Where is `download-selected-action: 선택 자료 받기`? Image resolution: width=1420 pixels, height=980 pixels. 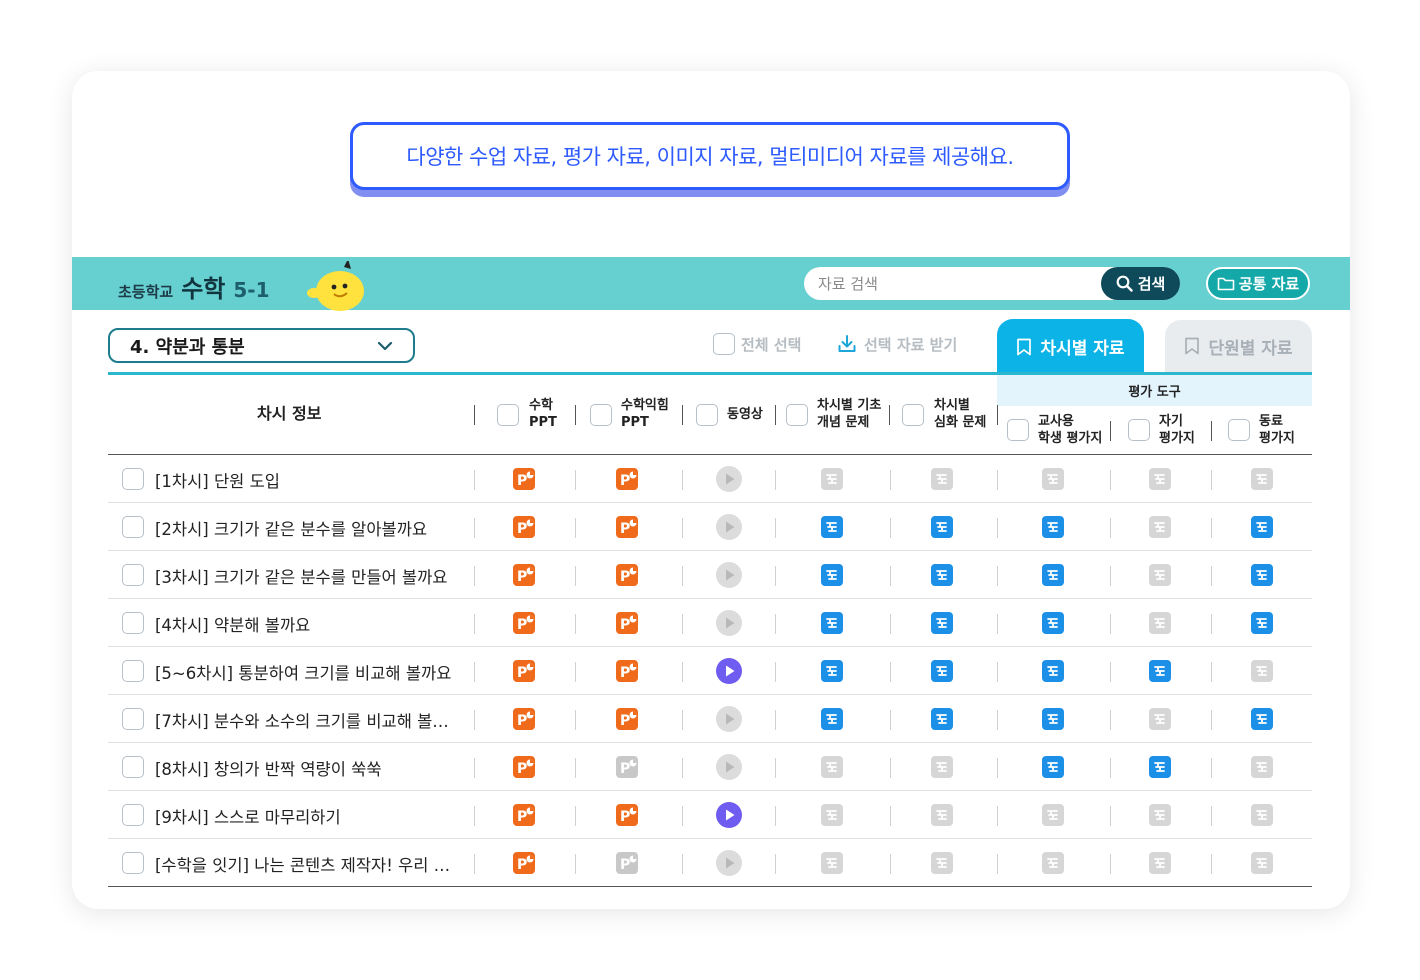 download-selected-action: 선택 자료 받기 is located at coordinates (896, 344).